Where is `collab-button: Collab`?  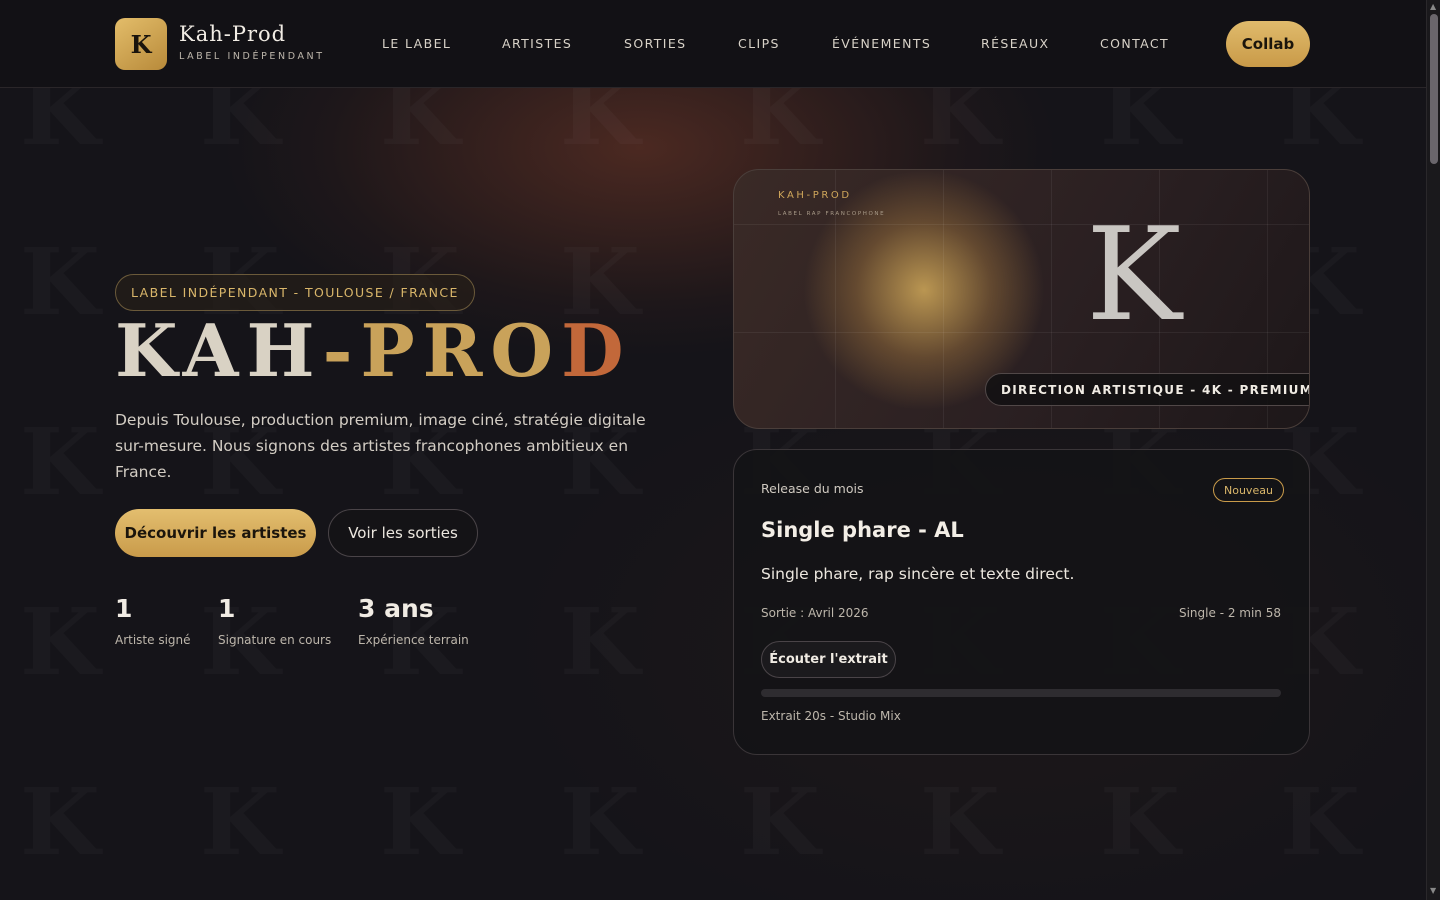
collab-button: Collab is located at coordinates (1268, 44).